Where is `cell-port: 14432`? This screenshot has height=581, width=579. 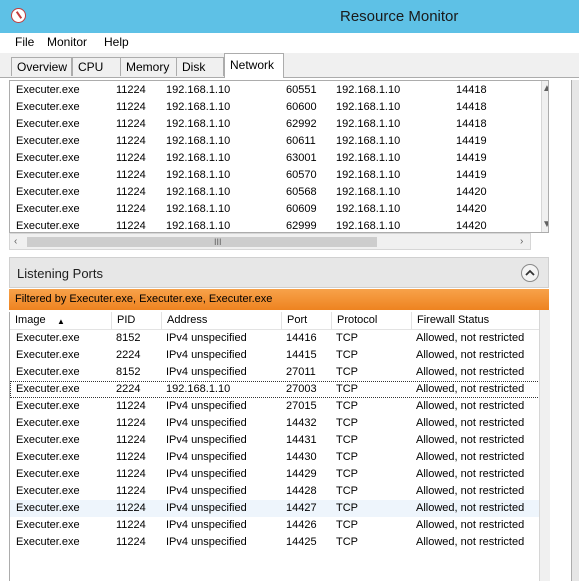
cell-port: 14432 is located at coordinates (301, 423).